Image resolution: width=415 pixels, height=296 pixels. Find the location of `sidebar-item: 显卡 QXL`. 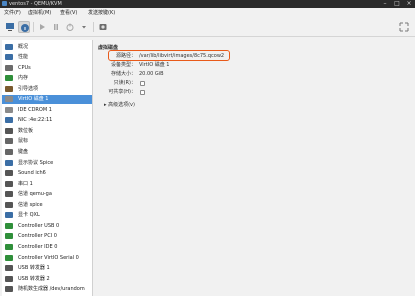

sidebar-item: 显卡 QXL is located at coordinates (47, 215).